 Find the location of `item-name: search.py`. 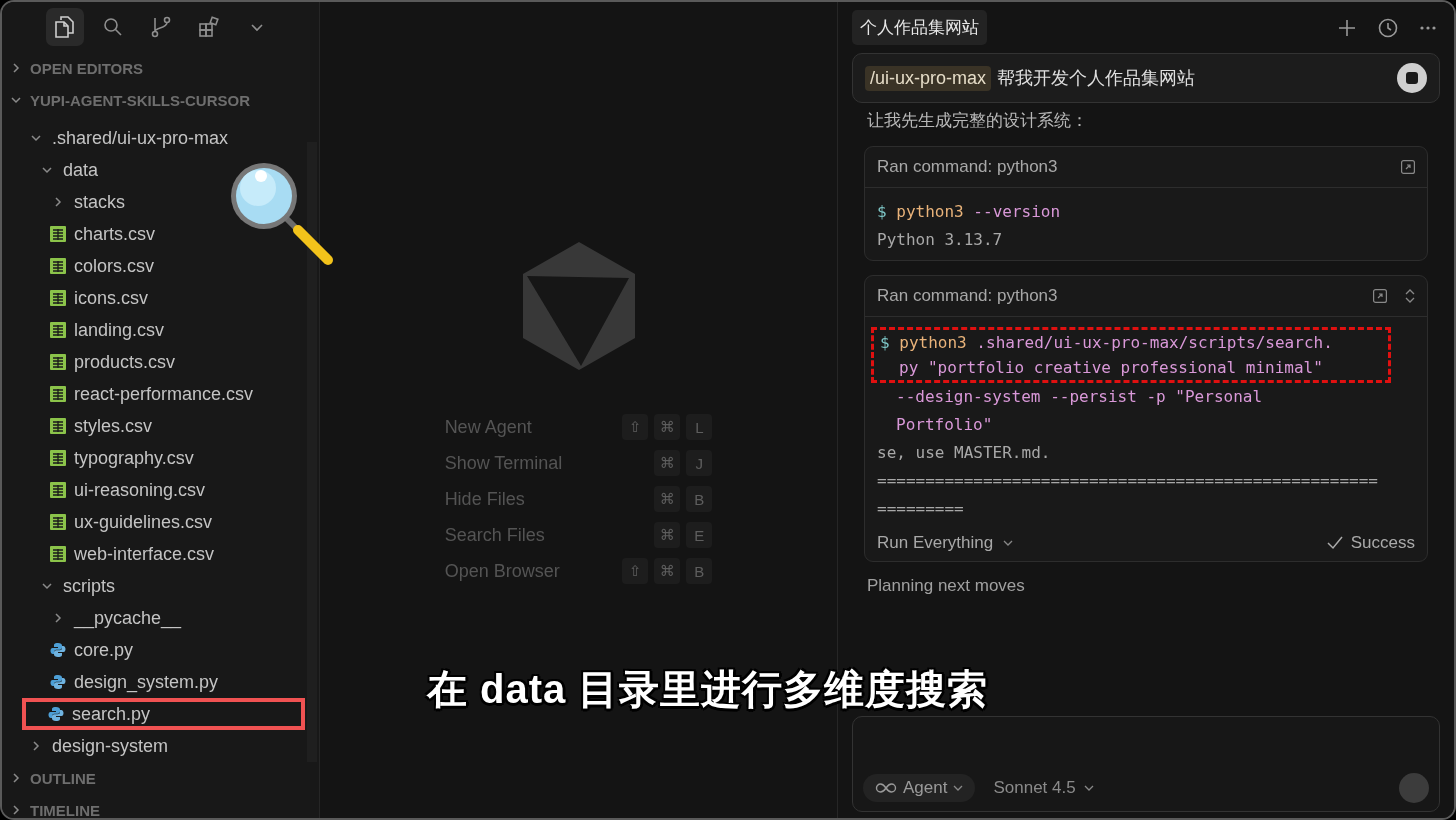

item-name: search.py is located at coordinates (111, 714).